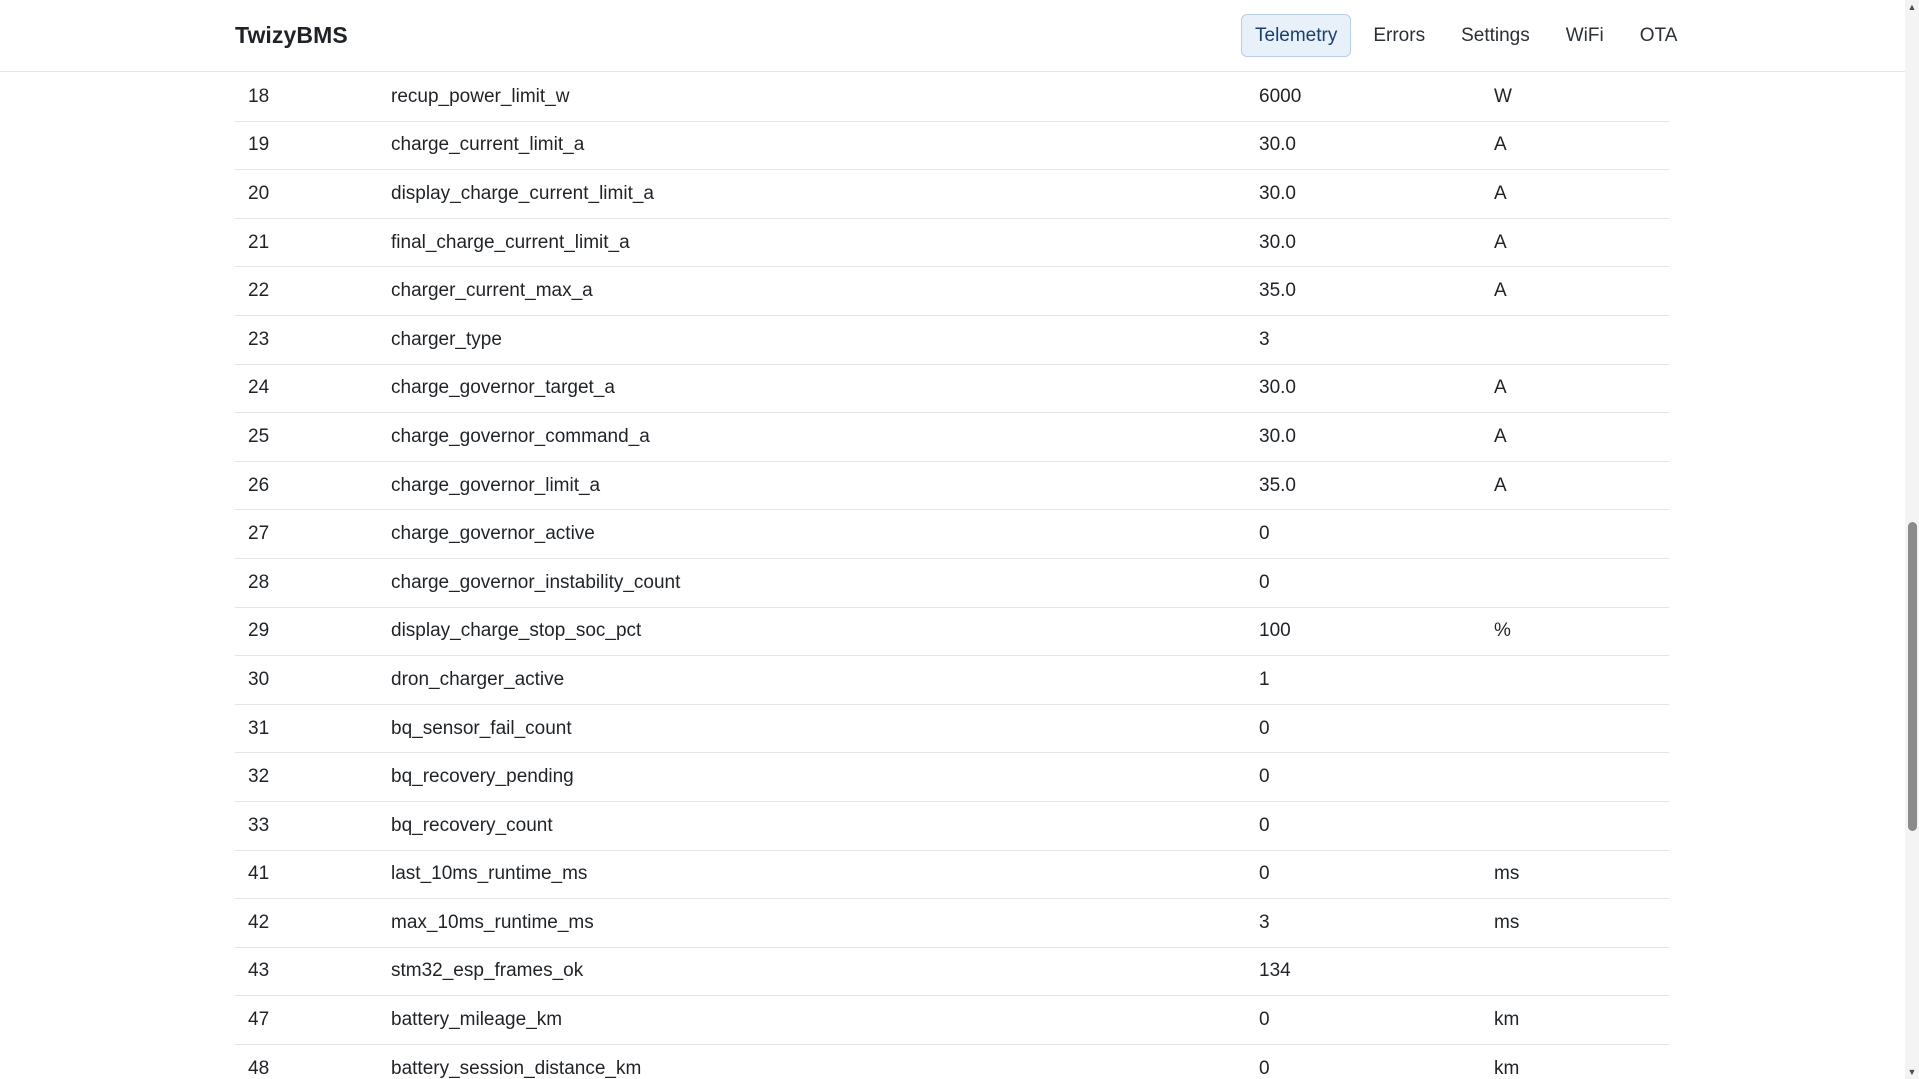  I want to click on row-name: display_charge_current_limit_a, so click(825, 194).